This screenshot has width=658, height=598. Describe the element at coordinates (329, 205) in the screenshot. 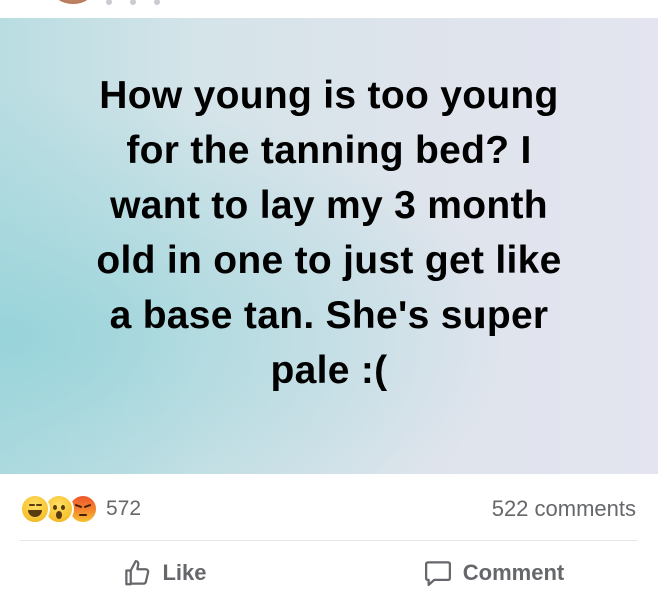

I see `post-text-line: want to lay my 3 month` at that location.